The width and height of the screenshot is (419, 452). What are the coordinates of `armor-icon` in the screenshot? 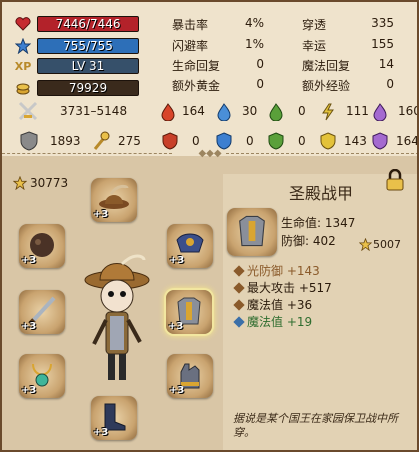 It's located at (252, 231).